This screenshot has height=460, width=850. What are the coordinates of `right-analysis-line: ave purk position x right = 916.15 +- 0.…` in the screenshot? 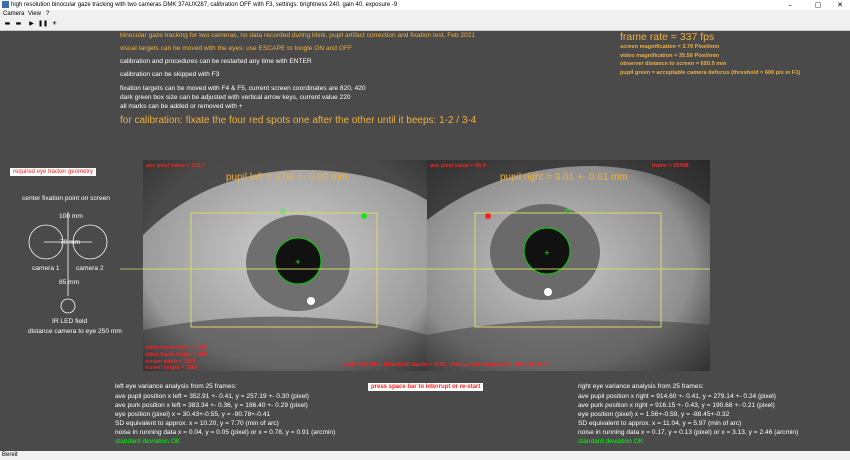 It's located at (676, 405).